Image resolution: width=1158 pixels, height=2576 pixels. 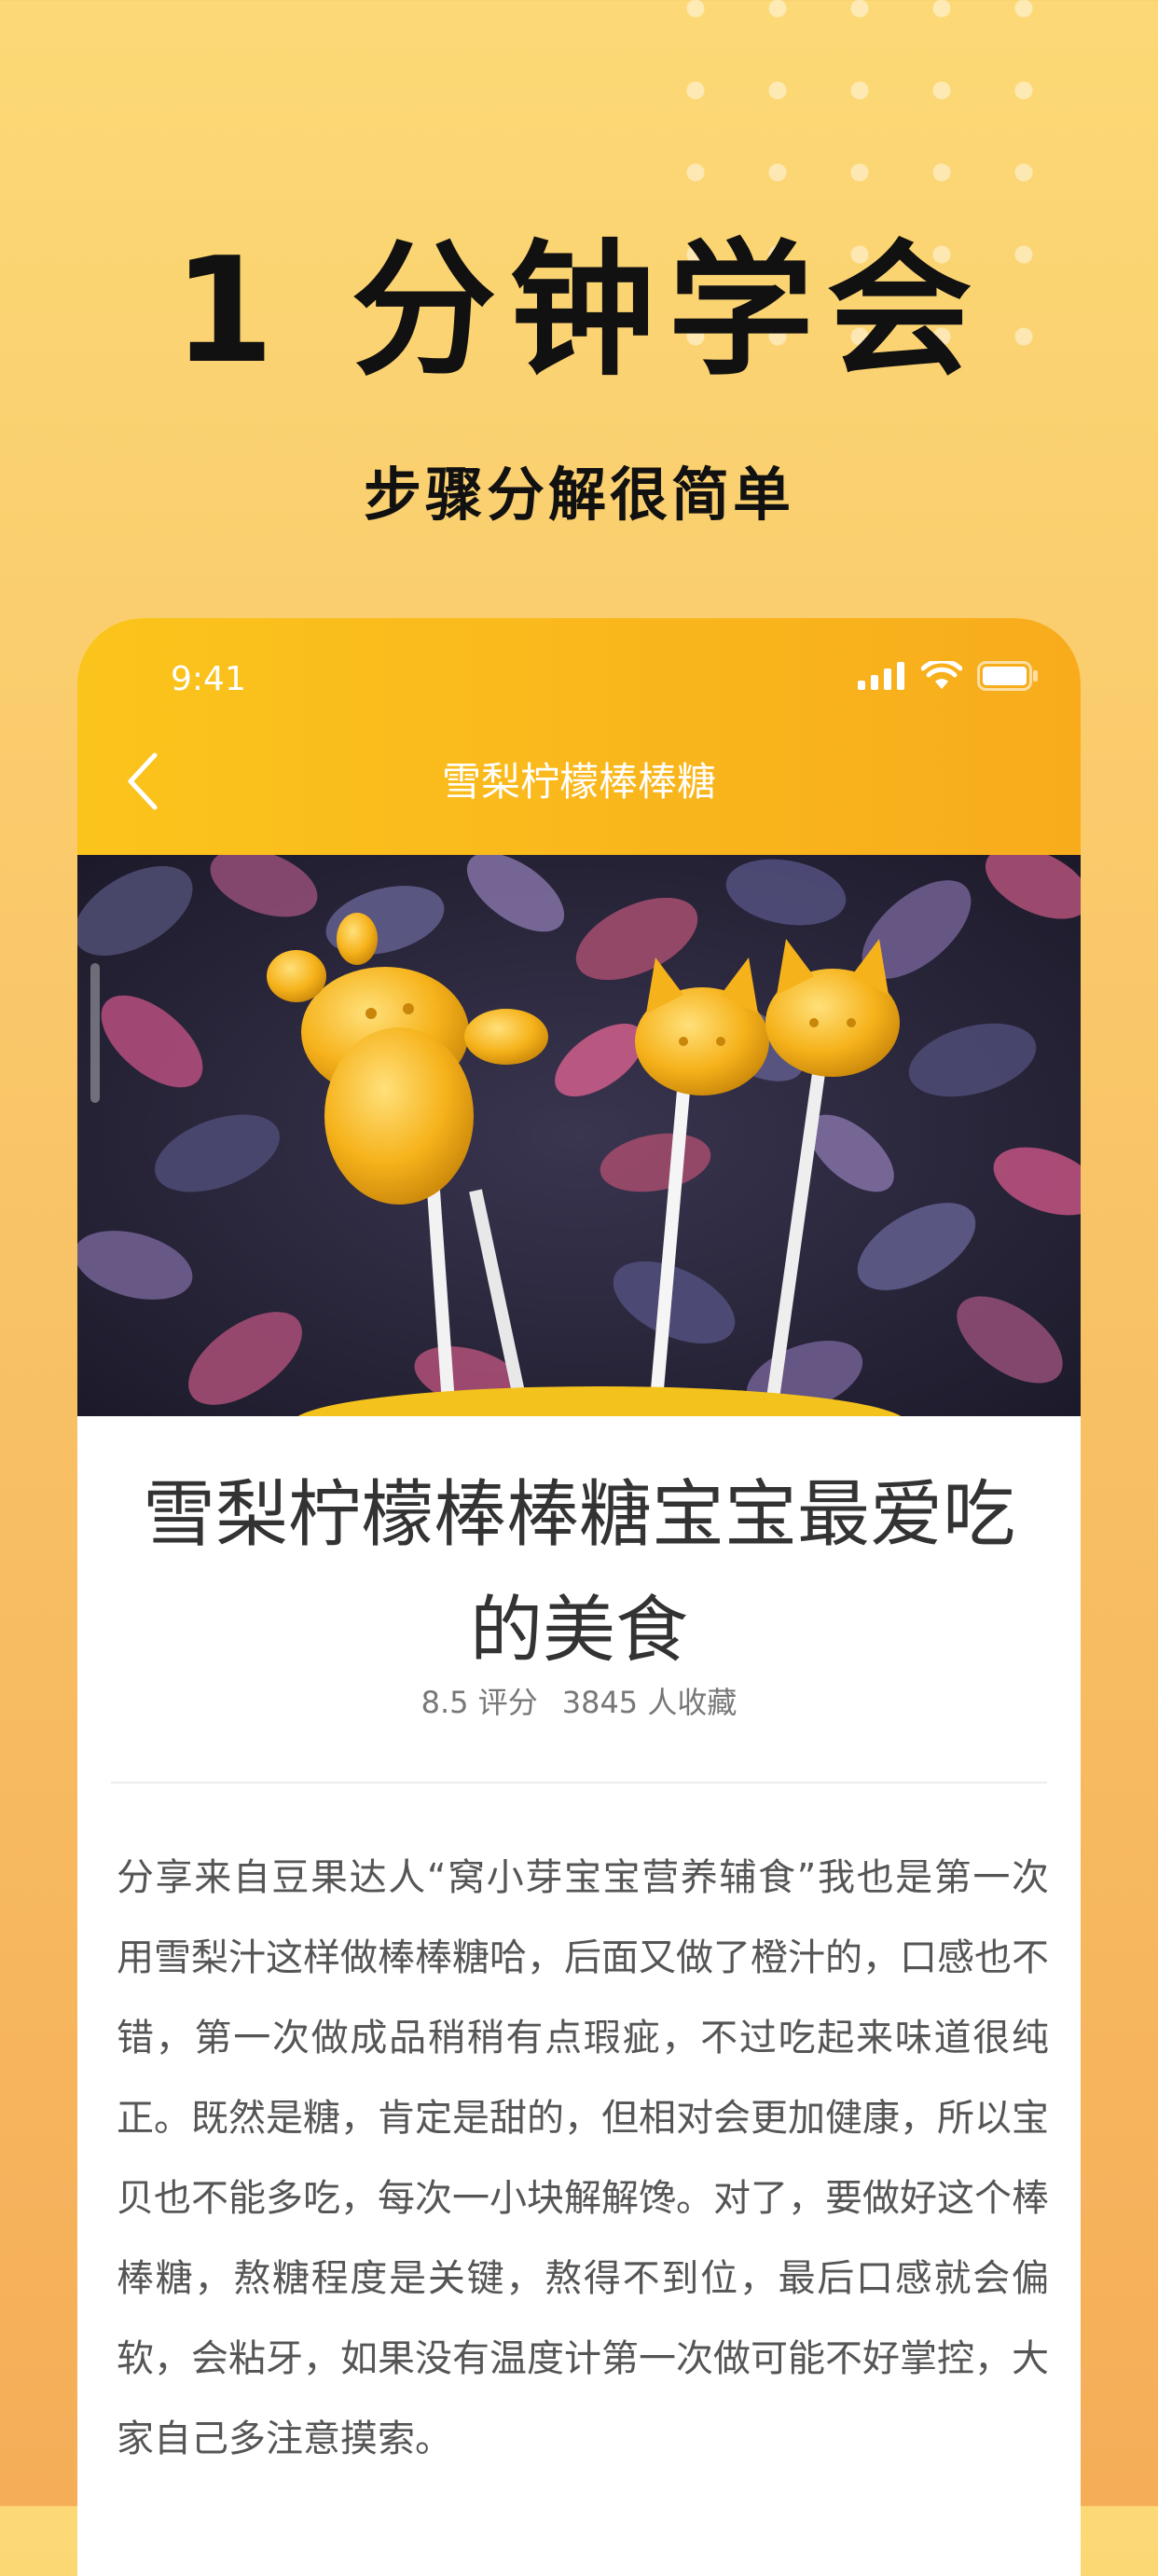 What do you see at coordinates (881, 676) in the screenshot?
I see `signal-icon` at bounding box center [881, 676].